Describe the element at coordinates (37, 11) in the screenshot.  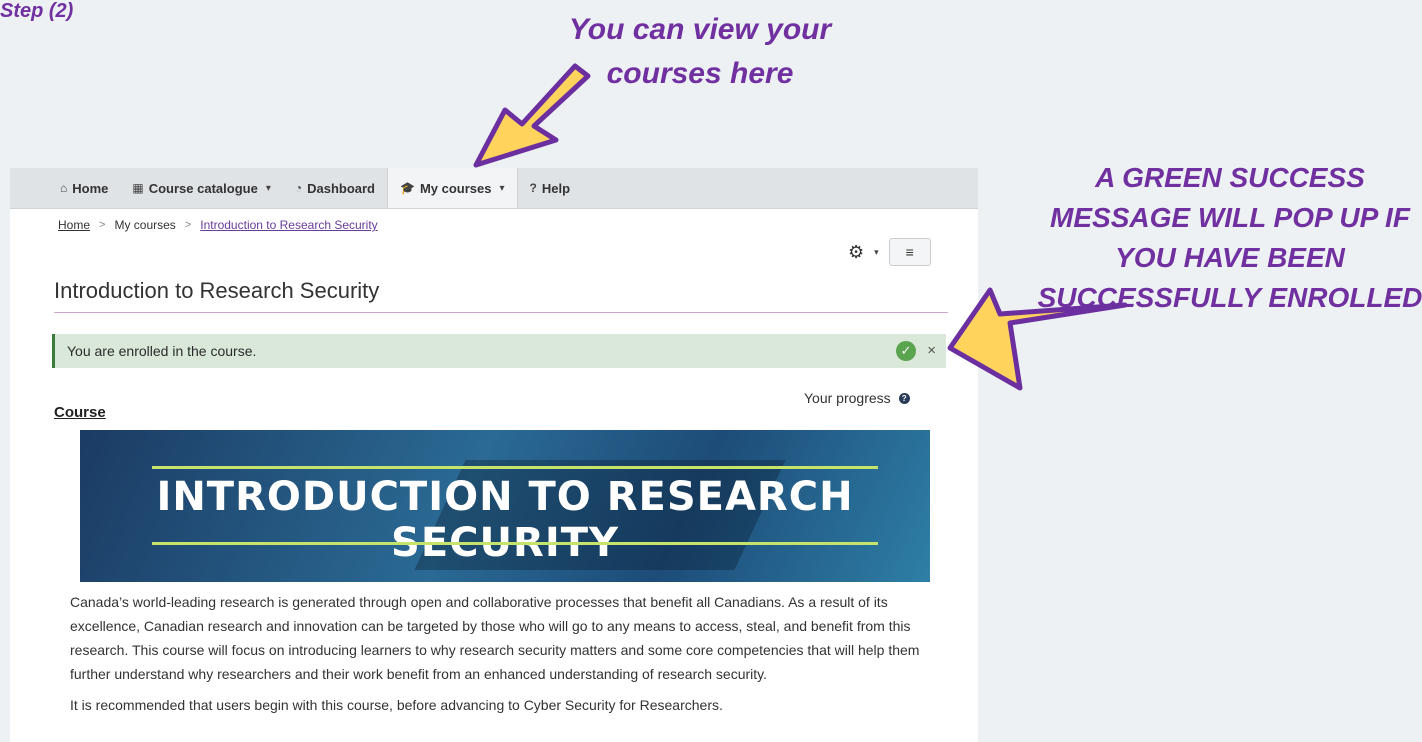
I see `step-label: Step (2)` at that location.